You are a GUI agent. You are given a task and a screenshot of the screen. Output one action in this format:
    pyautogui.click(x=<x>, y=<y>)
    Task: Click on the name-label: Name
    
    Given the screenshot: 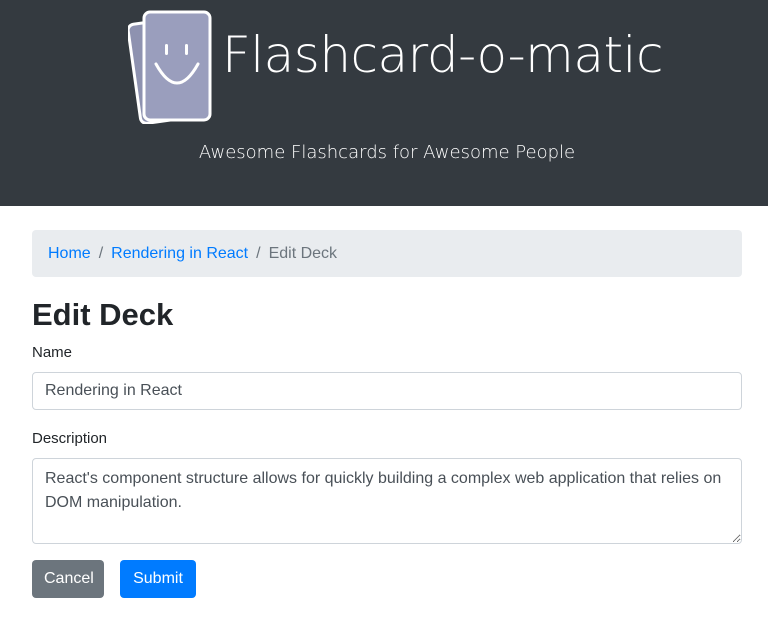 What is the action you would take?
    pyautogui.click(x=52, y=352)
    